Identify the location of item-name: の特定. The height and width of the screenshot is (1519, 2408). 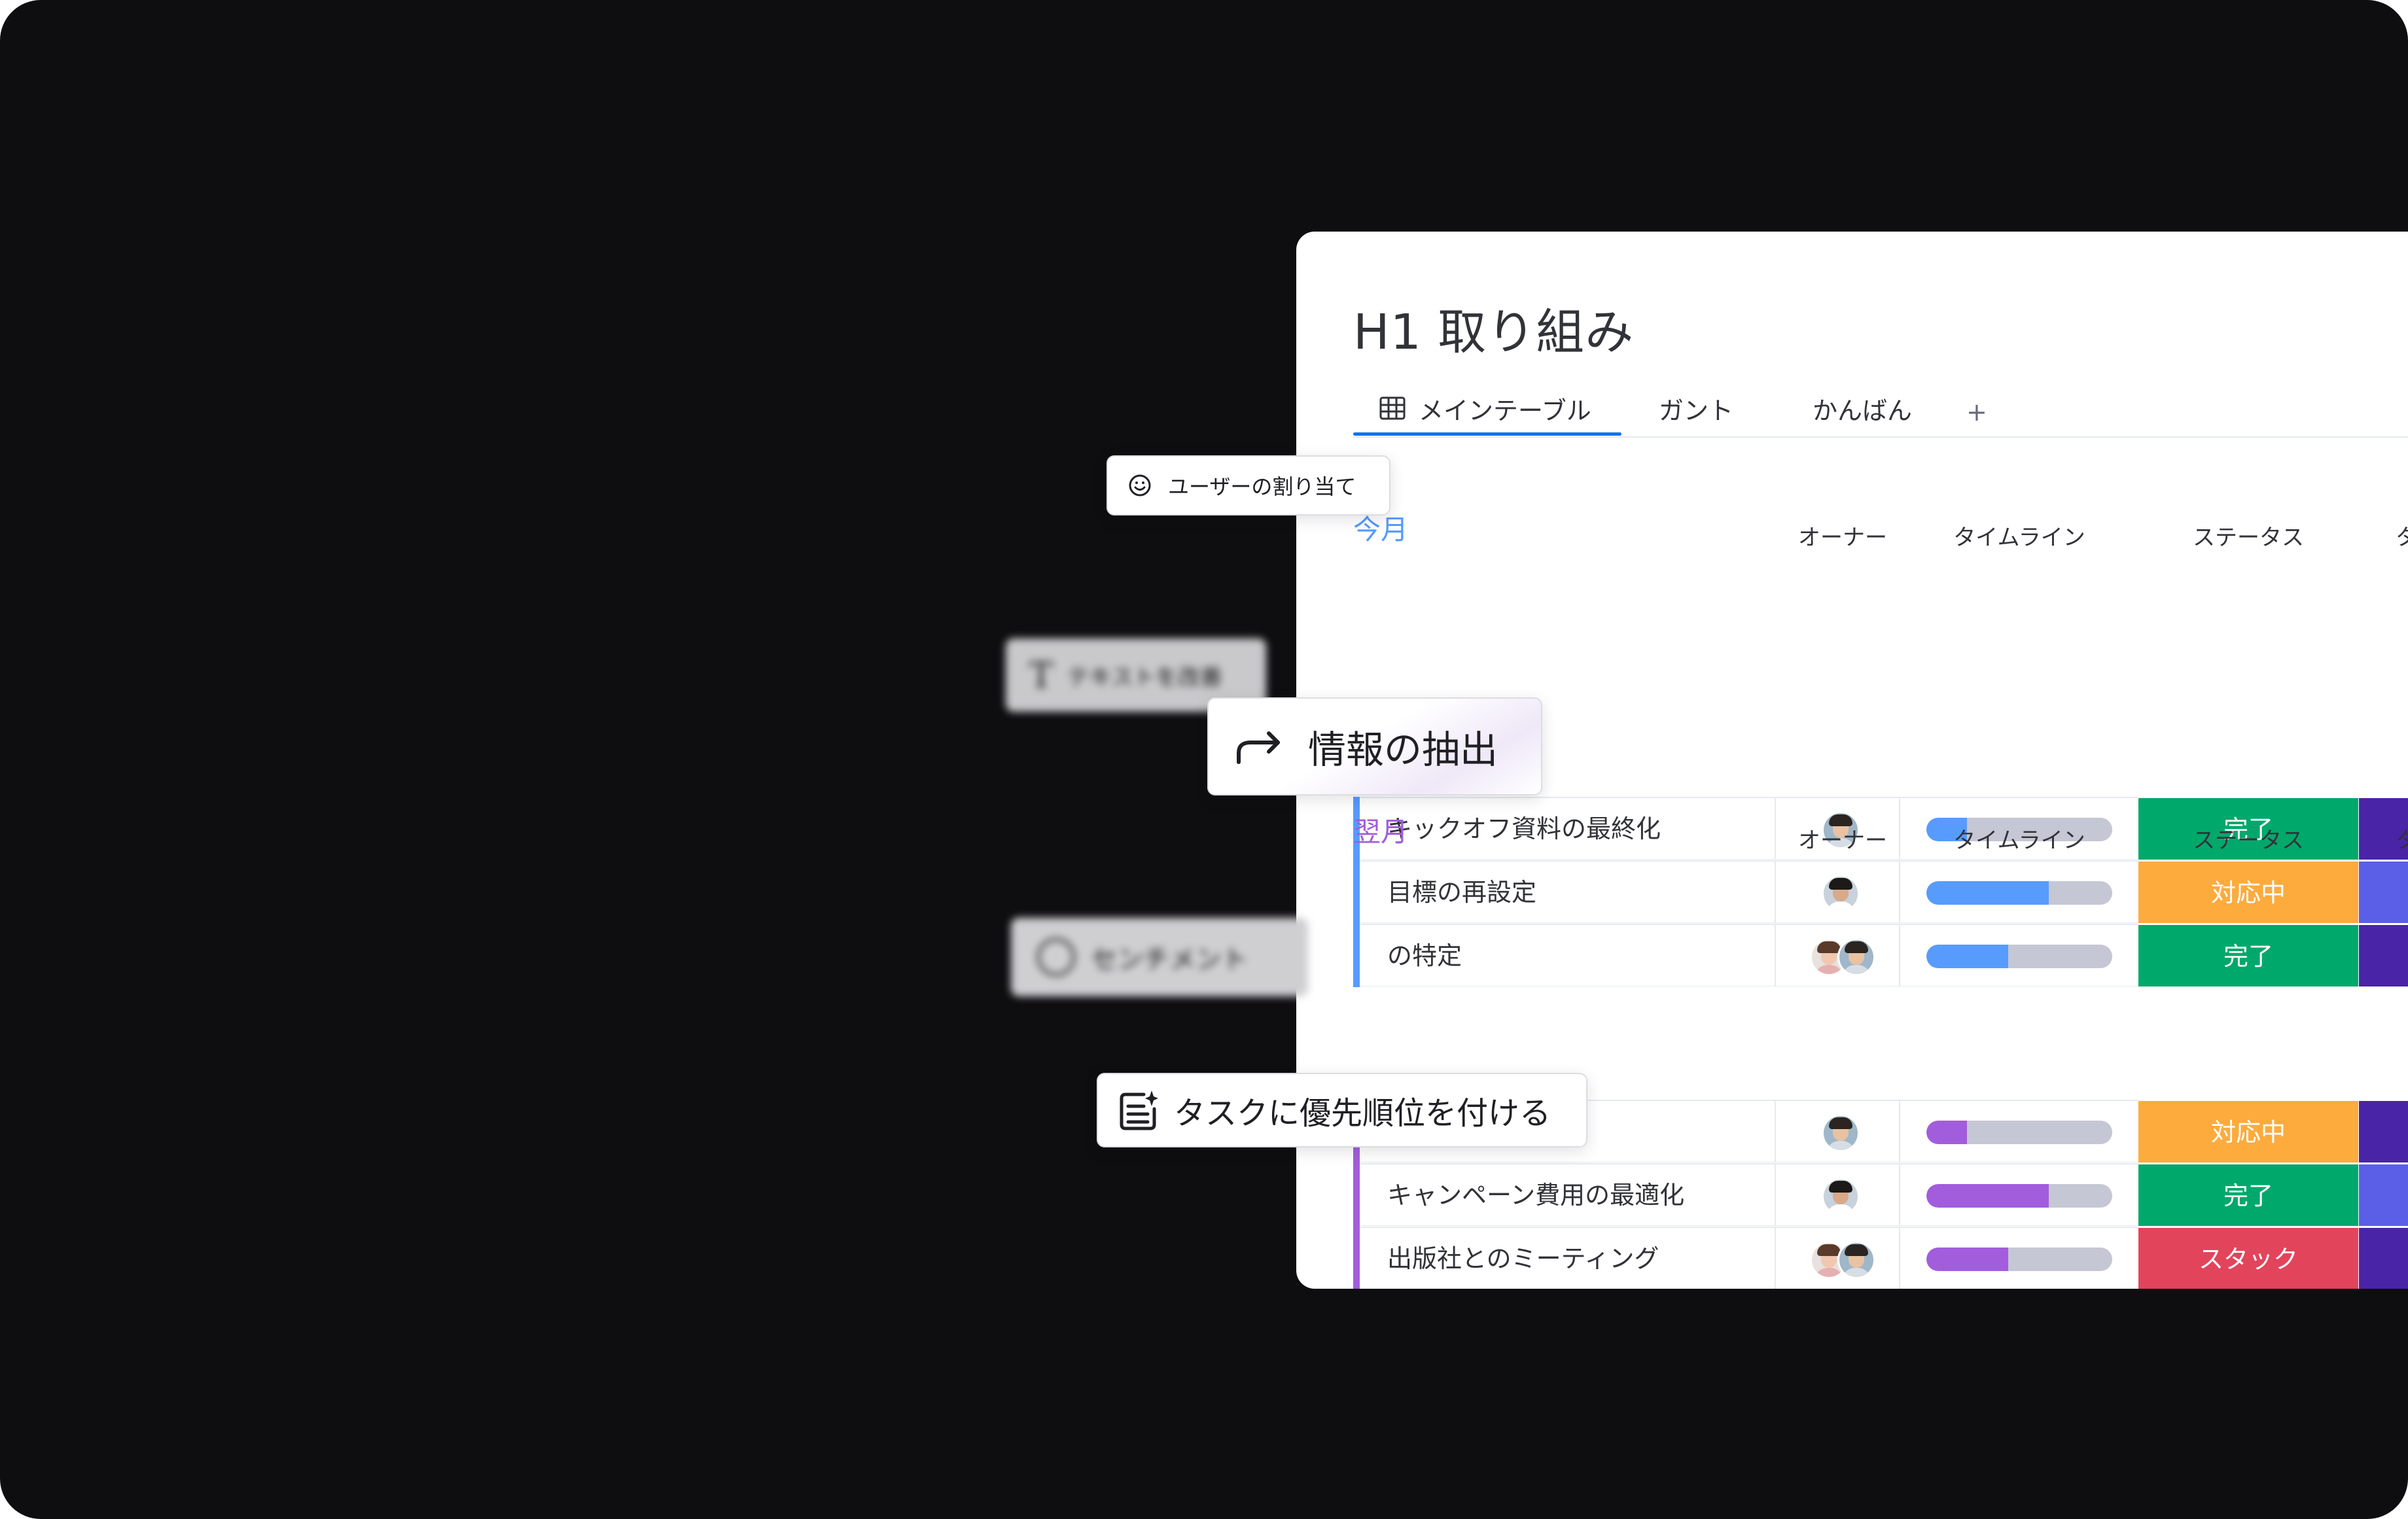
(1567, 955).